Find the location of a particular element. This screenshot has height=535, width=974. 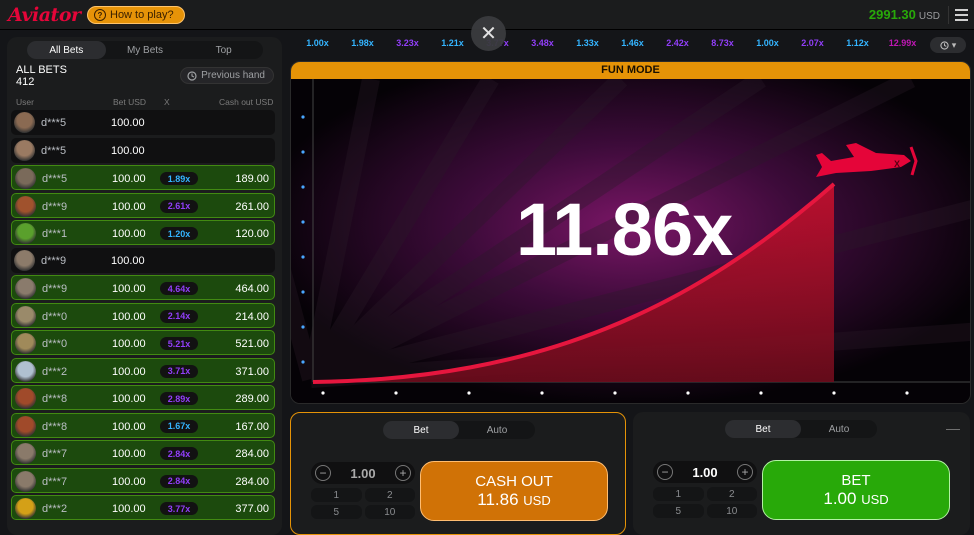

table-row: d***7 100.00 2.84x 284.00 is located at coordinates (143, 452).